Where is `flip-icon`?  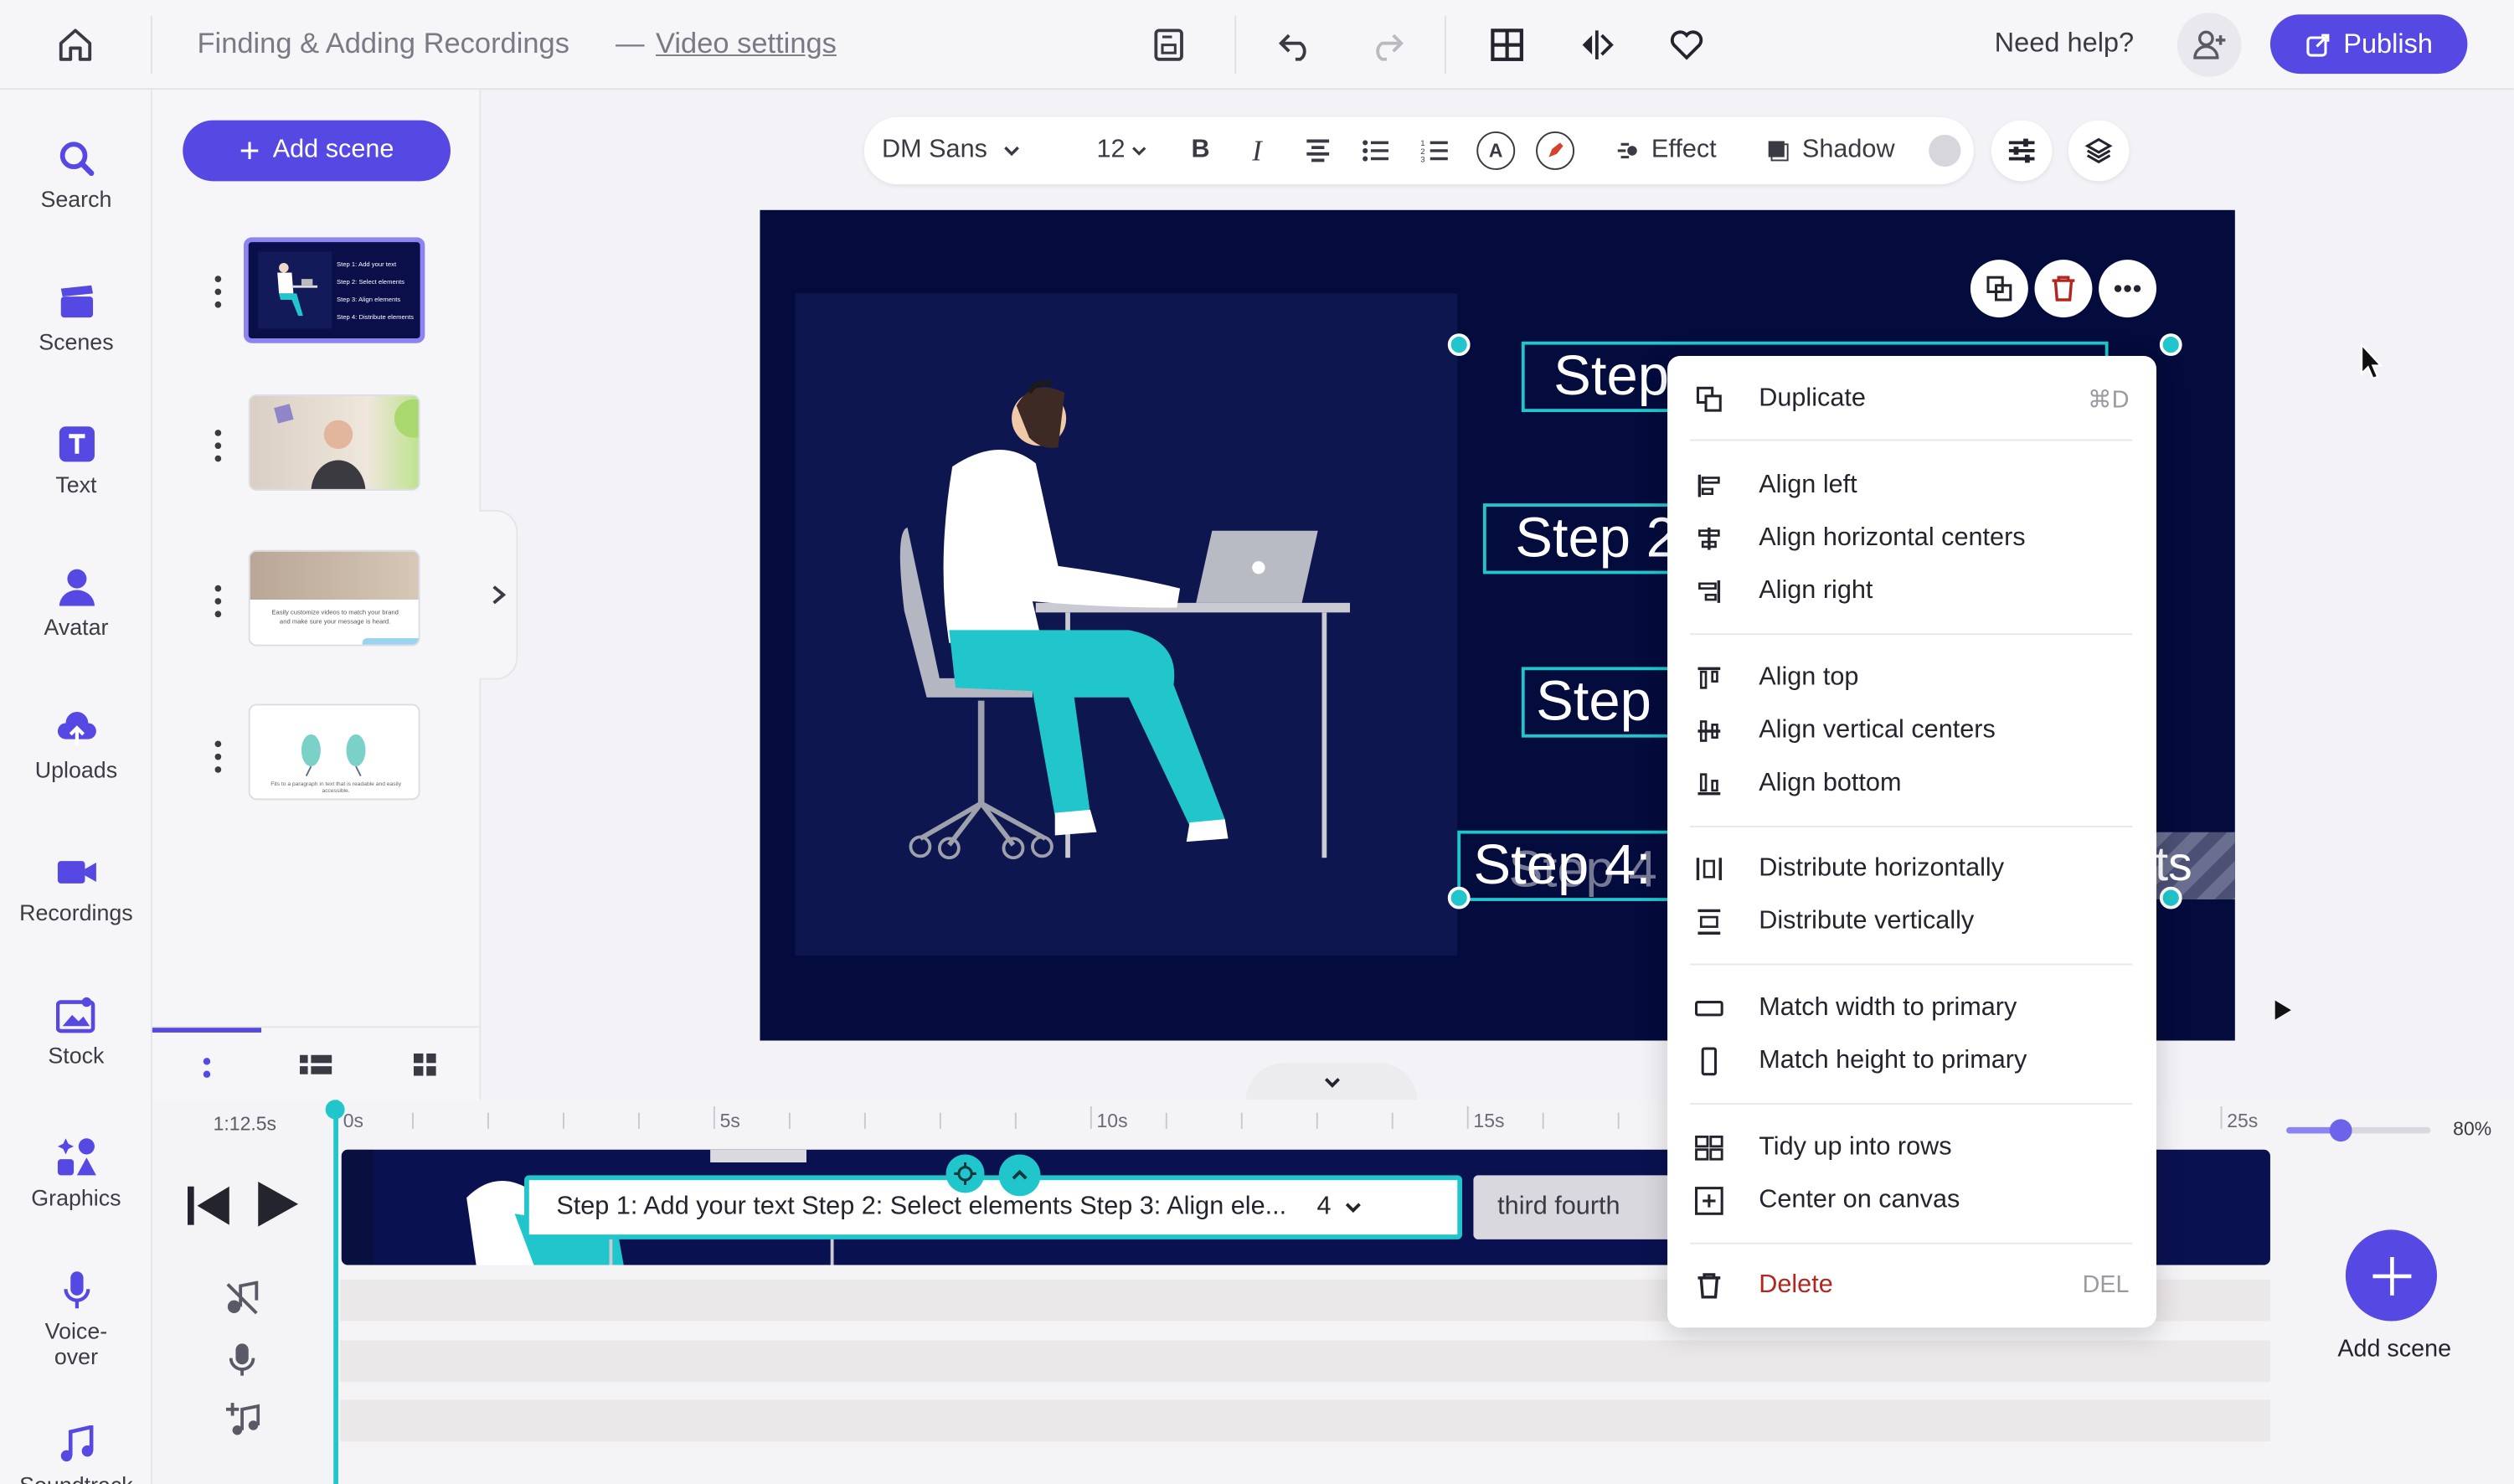 flip-icon is located at coordinates (1597, 45).